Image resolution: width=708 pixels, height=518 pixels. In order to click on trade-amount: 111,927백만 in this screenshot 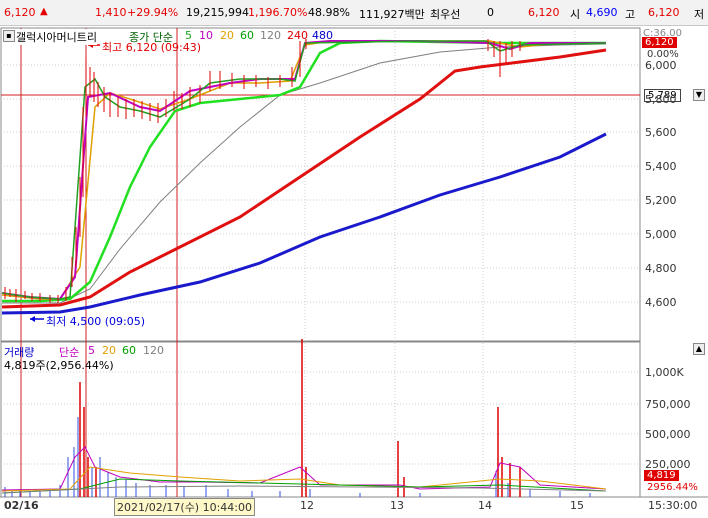, I will do `click(392, 14)`.